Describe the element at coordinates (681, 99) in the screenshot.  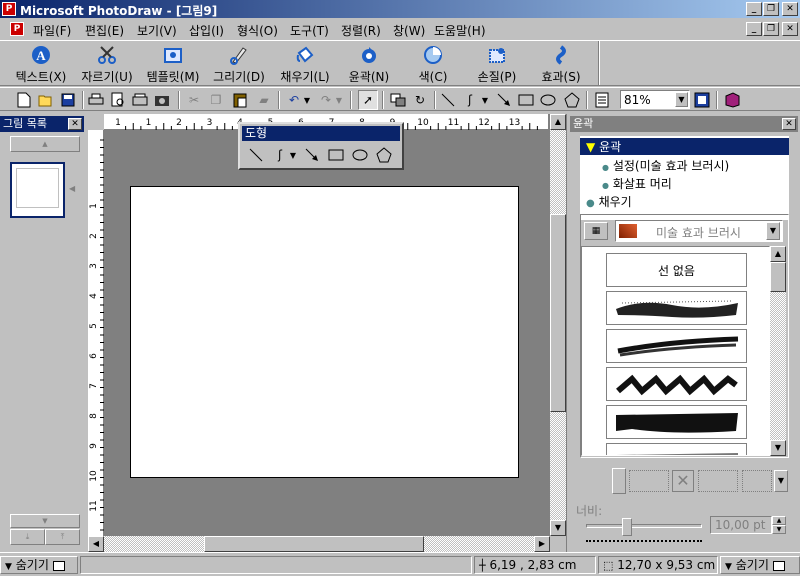
I see `zoom-dropdown-icon: ▼` at that location.